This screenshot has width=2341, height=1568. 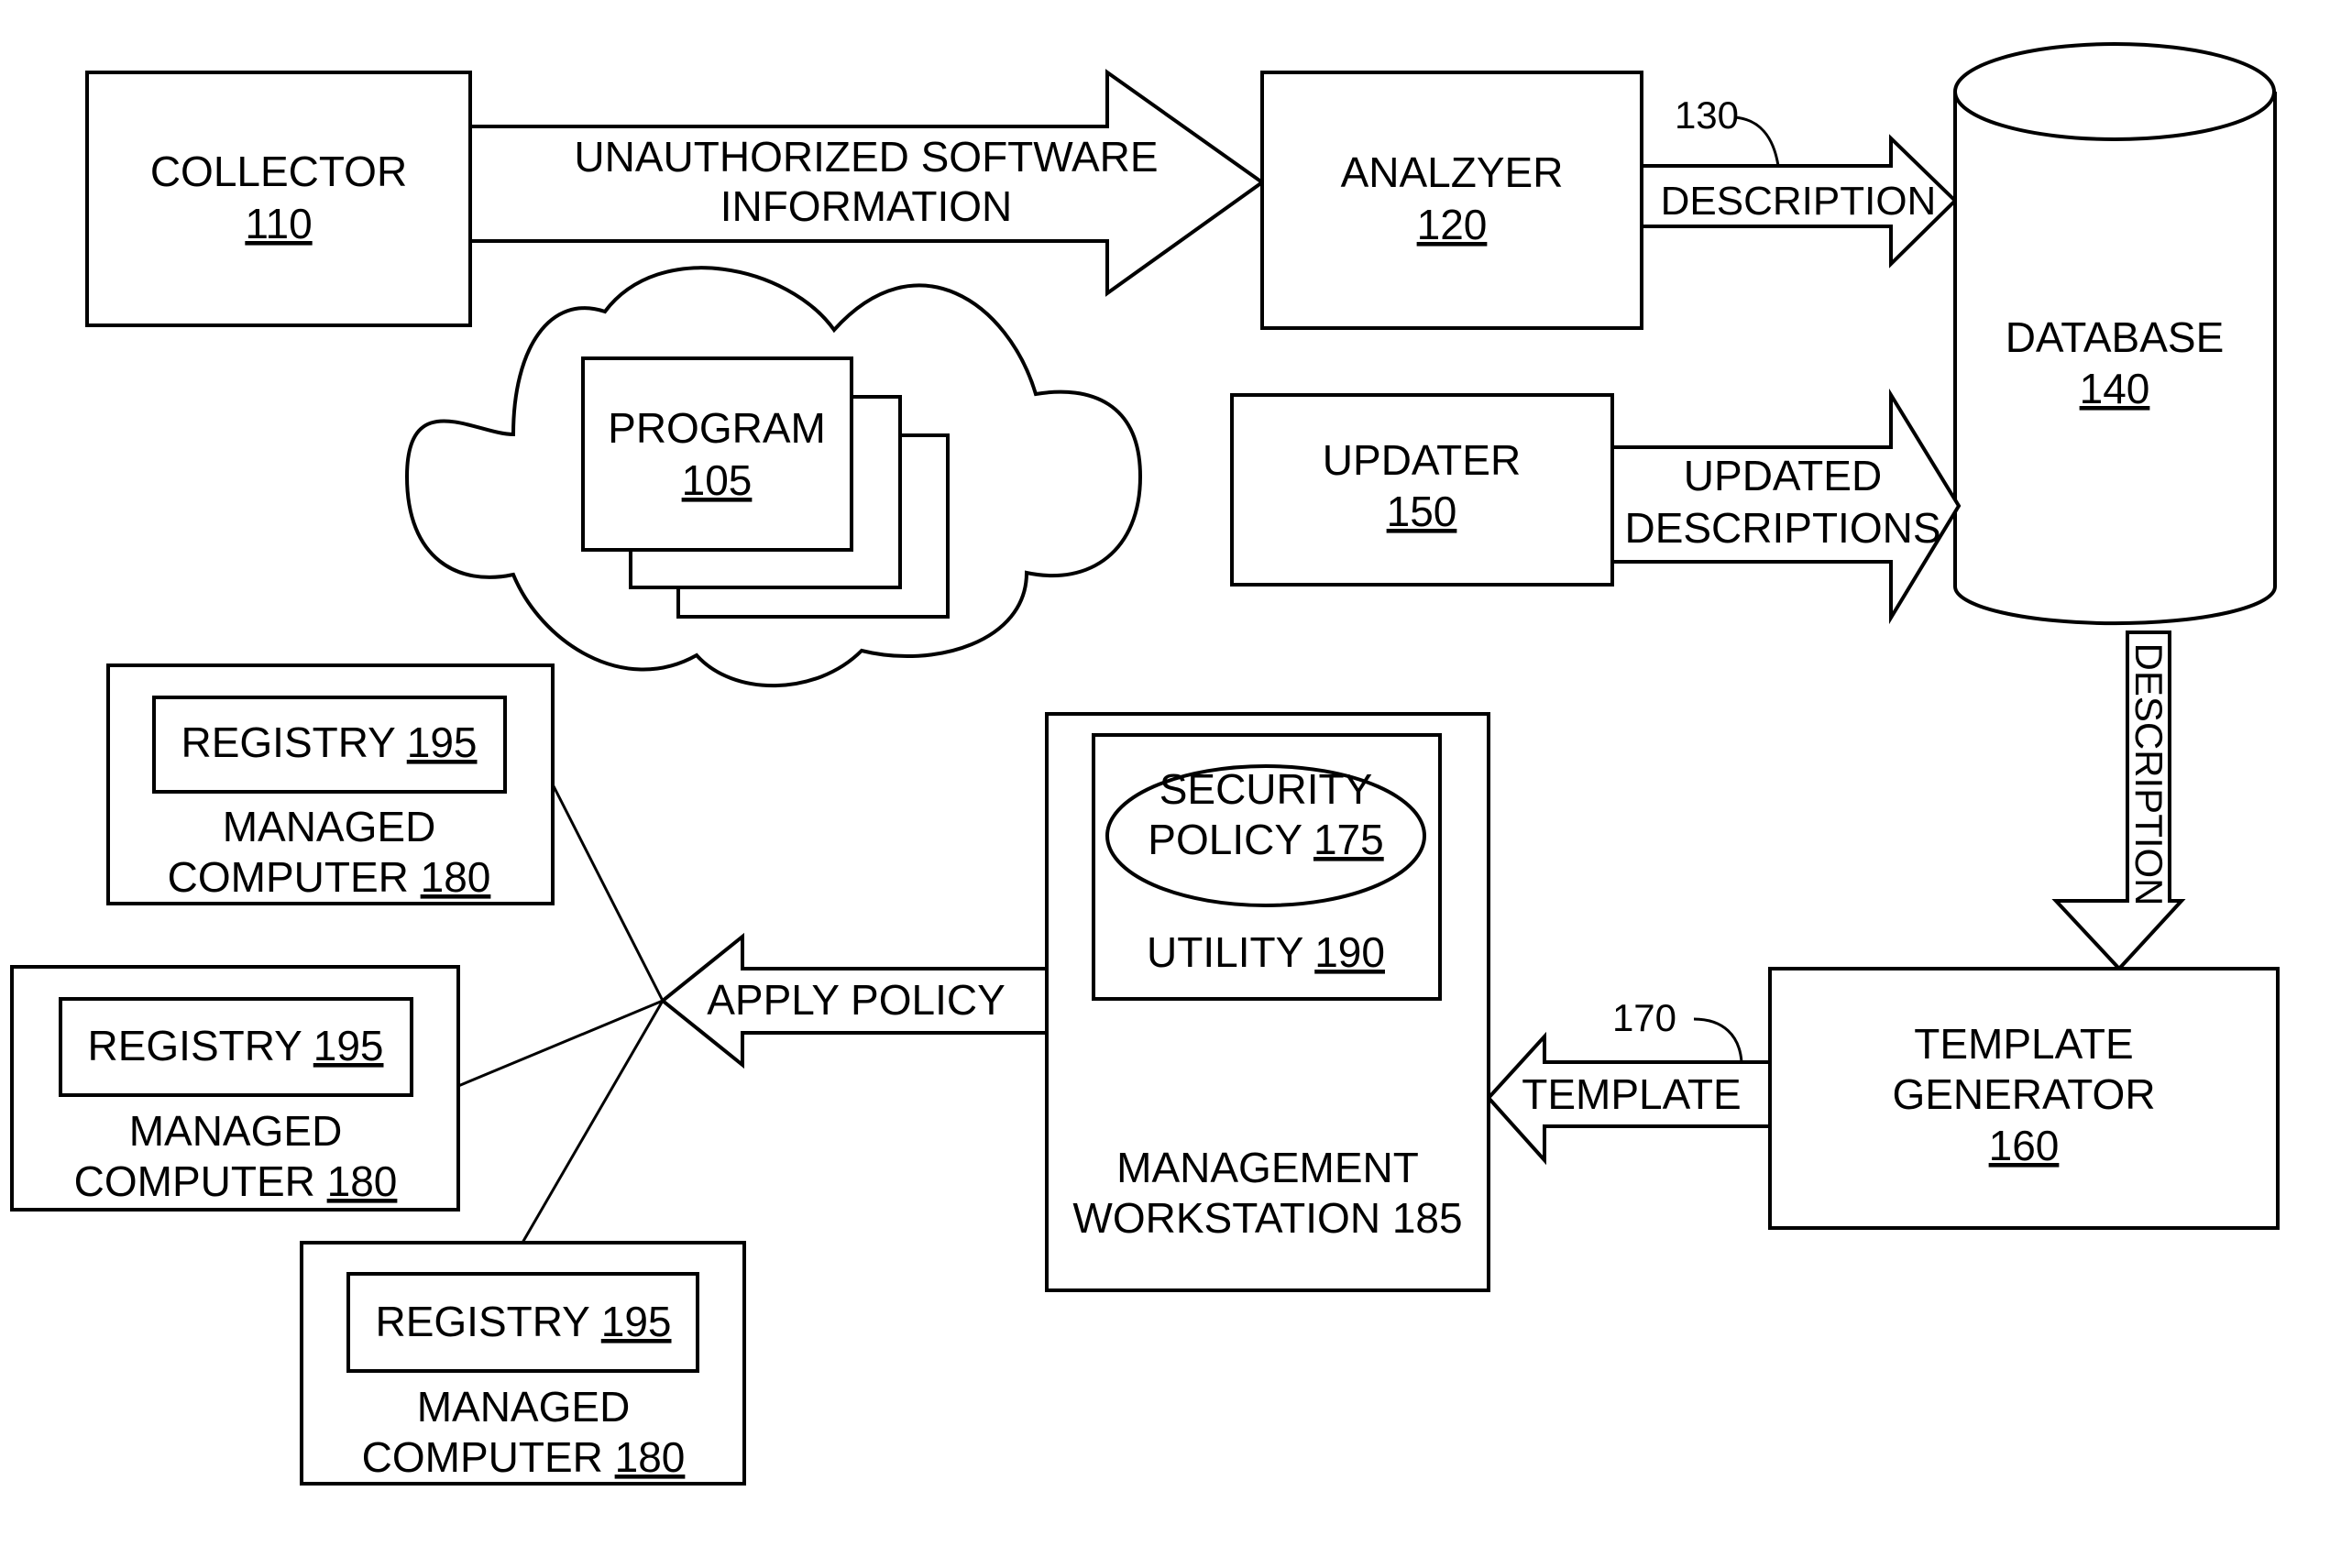 What do you see at coordinates (278, 223) in the screenshot?
I see `collector-ref: 110` at bounding box center [278, 223].